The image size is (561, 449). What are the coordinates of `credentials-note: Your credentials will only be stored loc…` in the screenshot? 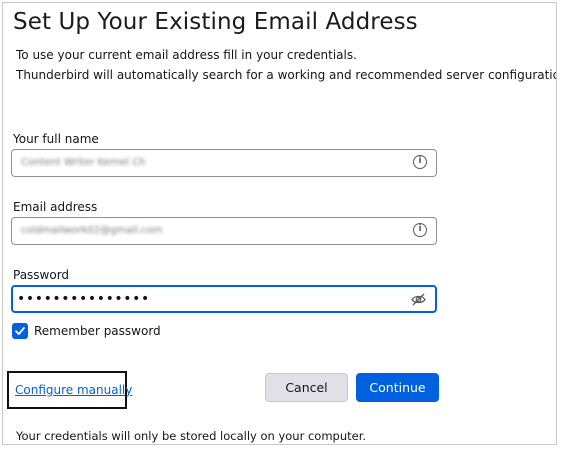 It's located at (191, 436).